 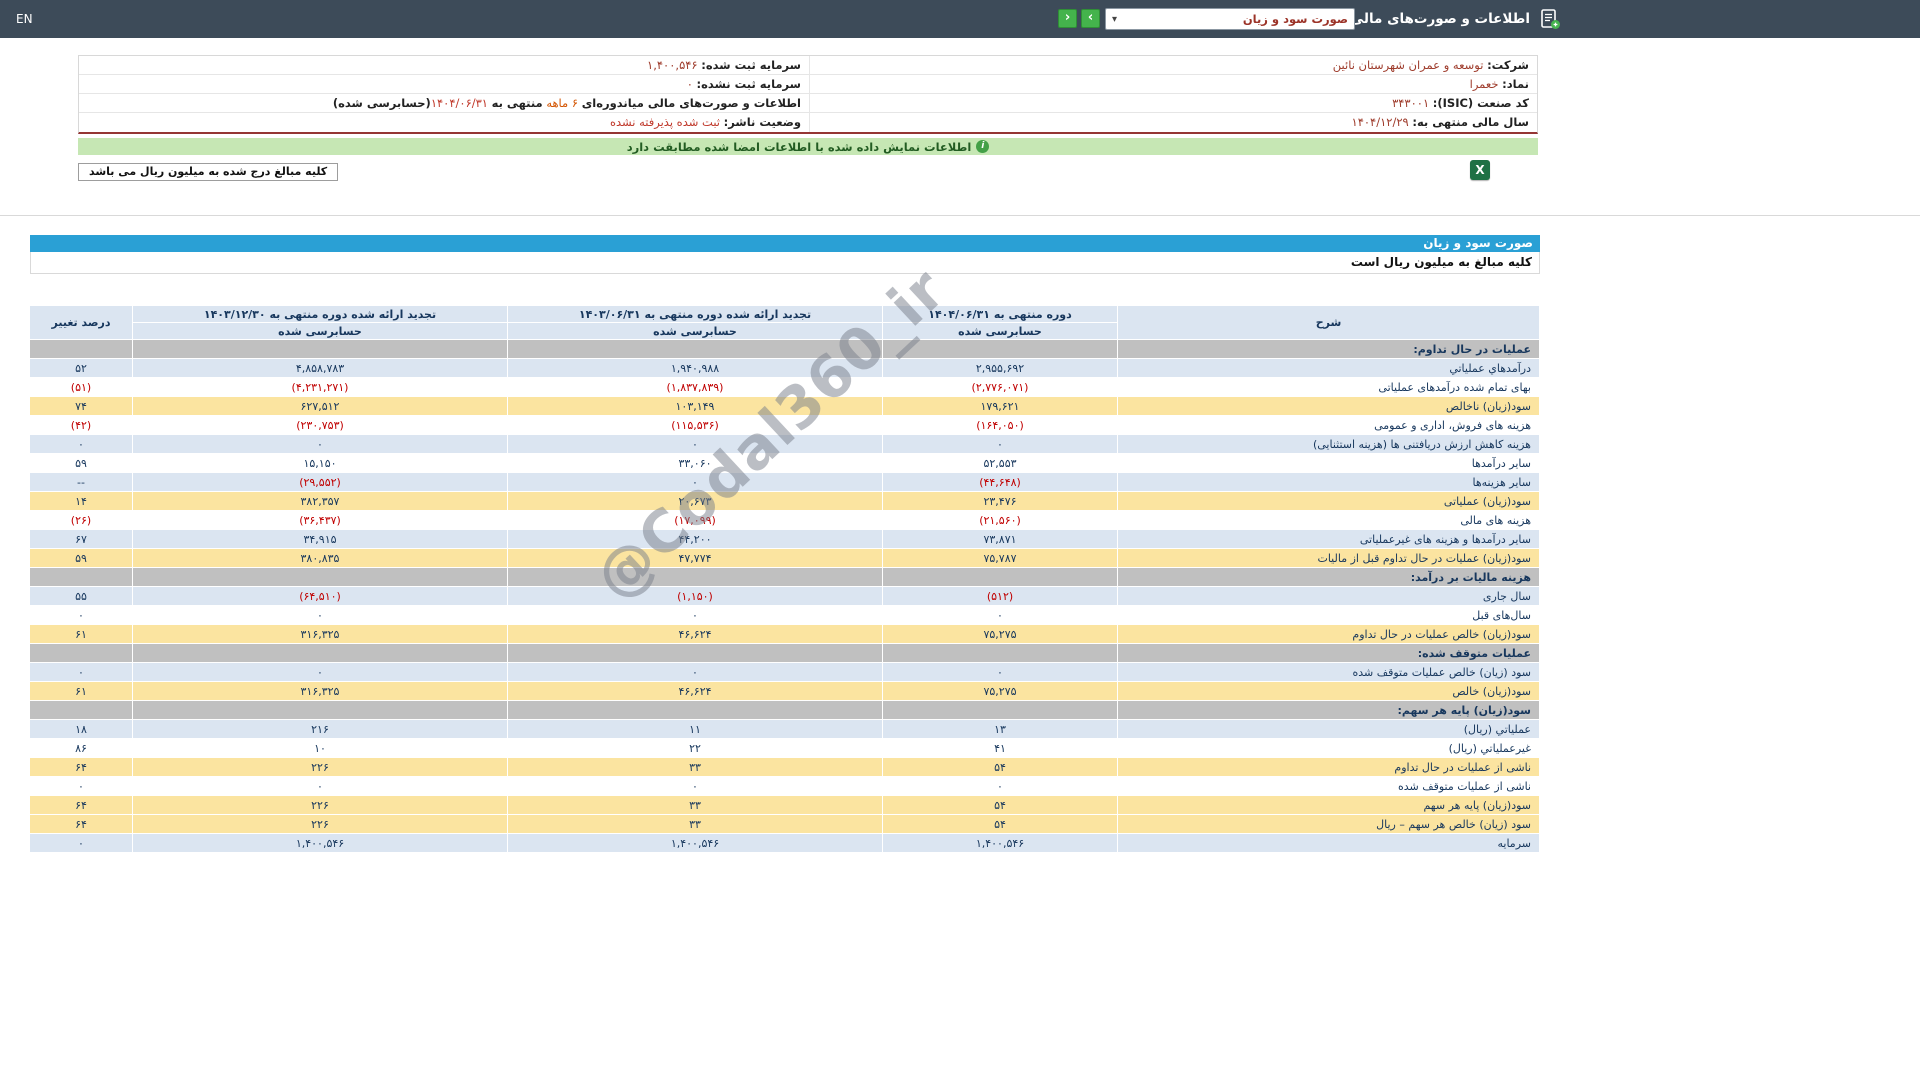 I want to click on statement-row: سرمایه ۱,۴۰۰,۵۴۶ ۱,۴۰۰,۵۴۶ ۱,۴۰۰,۵۴۶ ۰, so click(x=784, y=843).